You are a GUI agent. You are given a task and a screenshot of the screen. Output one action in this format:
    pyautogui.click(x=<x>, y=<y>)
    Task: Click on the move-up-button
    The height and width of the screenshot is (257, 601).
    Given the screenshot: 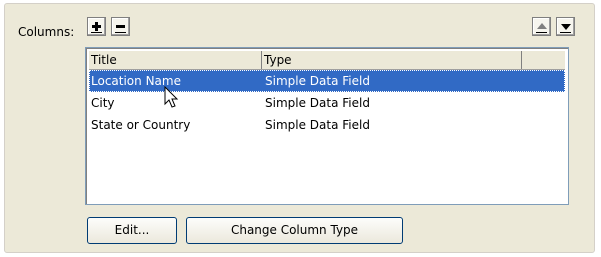 What is the action you would take?
    pyautogui.click(x=541, y=26)
    